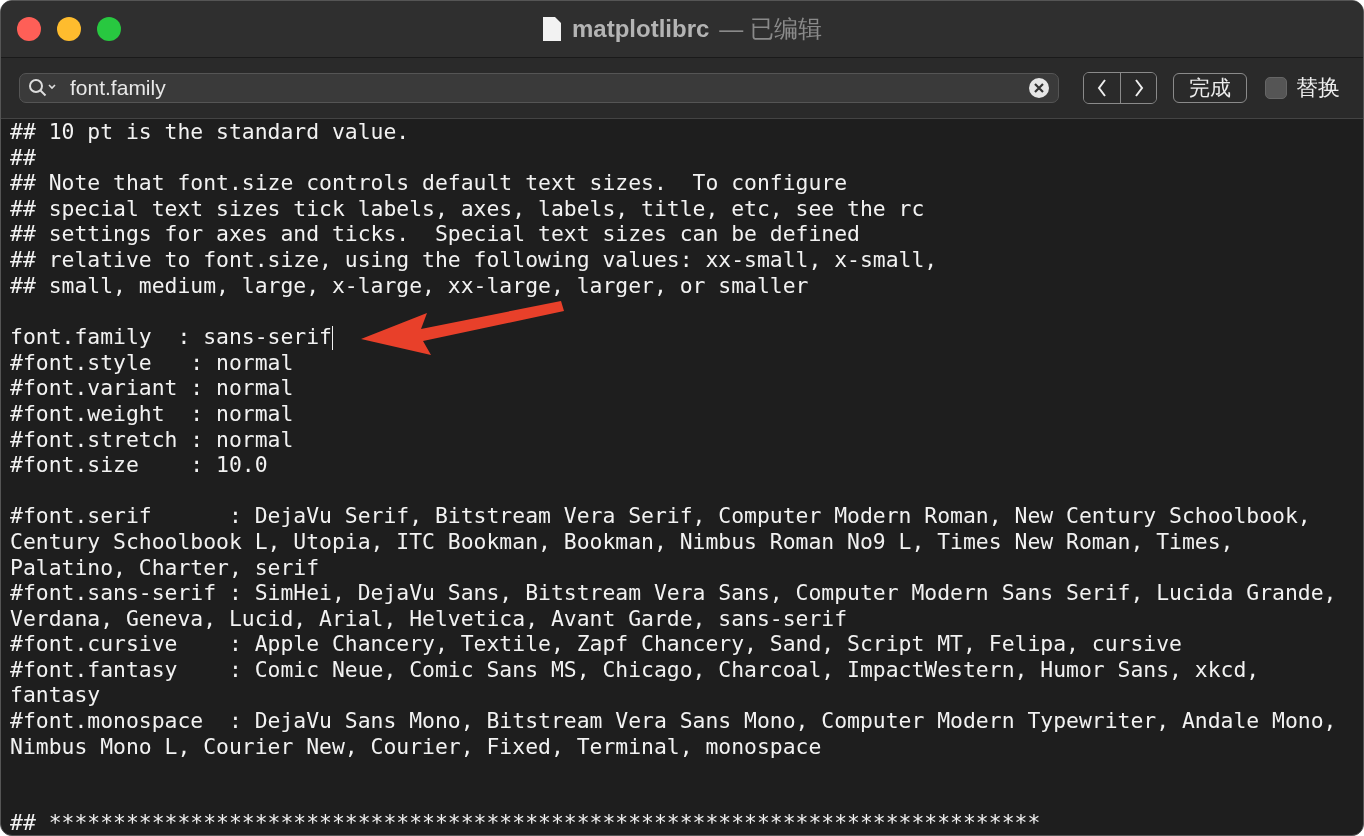 The height and width of the screenshot is (836, 1364). Describe the element at coordinates (1102, 88) in the screenshot. I see `chevron-left-icon` at that location.